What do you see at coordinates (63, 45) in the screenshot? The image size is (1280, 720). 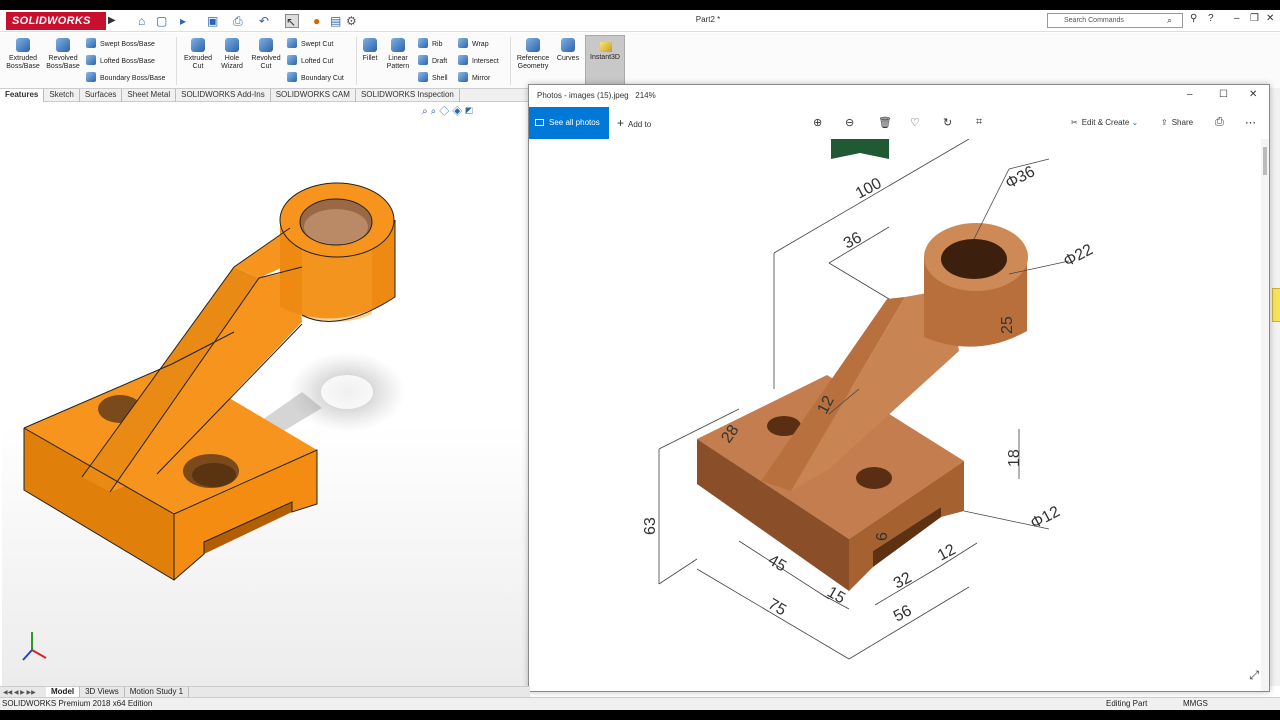 I see `revolve-icon` at bounding box center [63, 45].